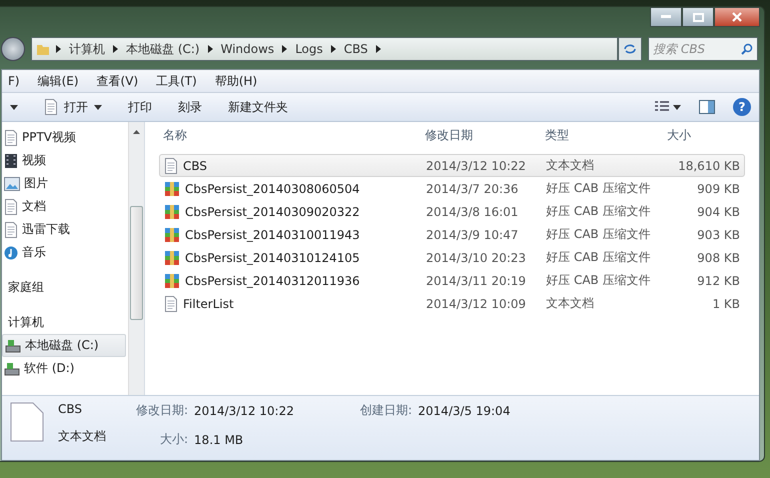  What do you see at coordinates (309, 49) in the screenshot?
I see `breadcrumb: Logs` at bounding box center [309, 49].